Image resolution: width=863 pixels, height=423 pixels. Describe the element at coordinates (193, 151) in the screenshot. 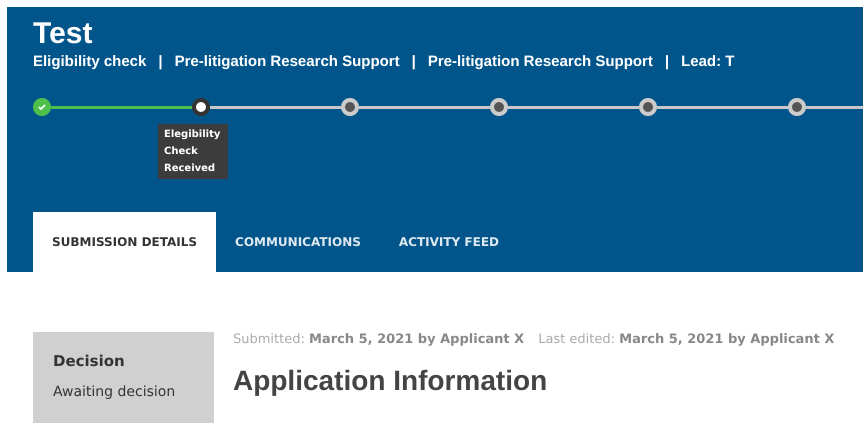

I see `step-tooltip: Elegibility Check Received` at that location.